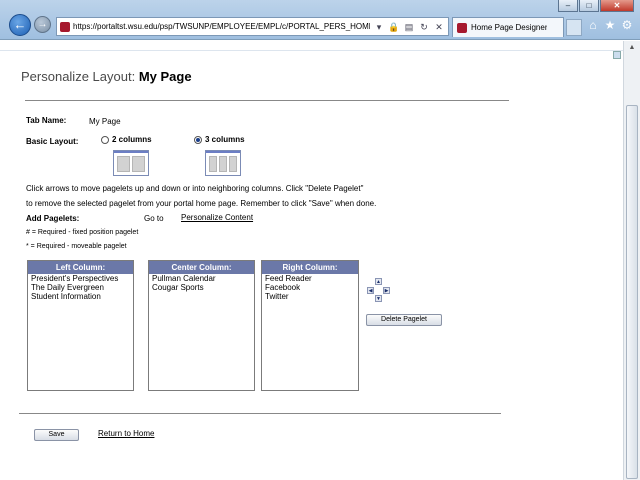 Image resolution: width=640 pixels, height=480 pixels. What do you see at coordinates (65, 26) in the screenshot?
I see `site-favicon-icon` at bounding box center [65, 26].